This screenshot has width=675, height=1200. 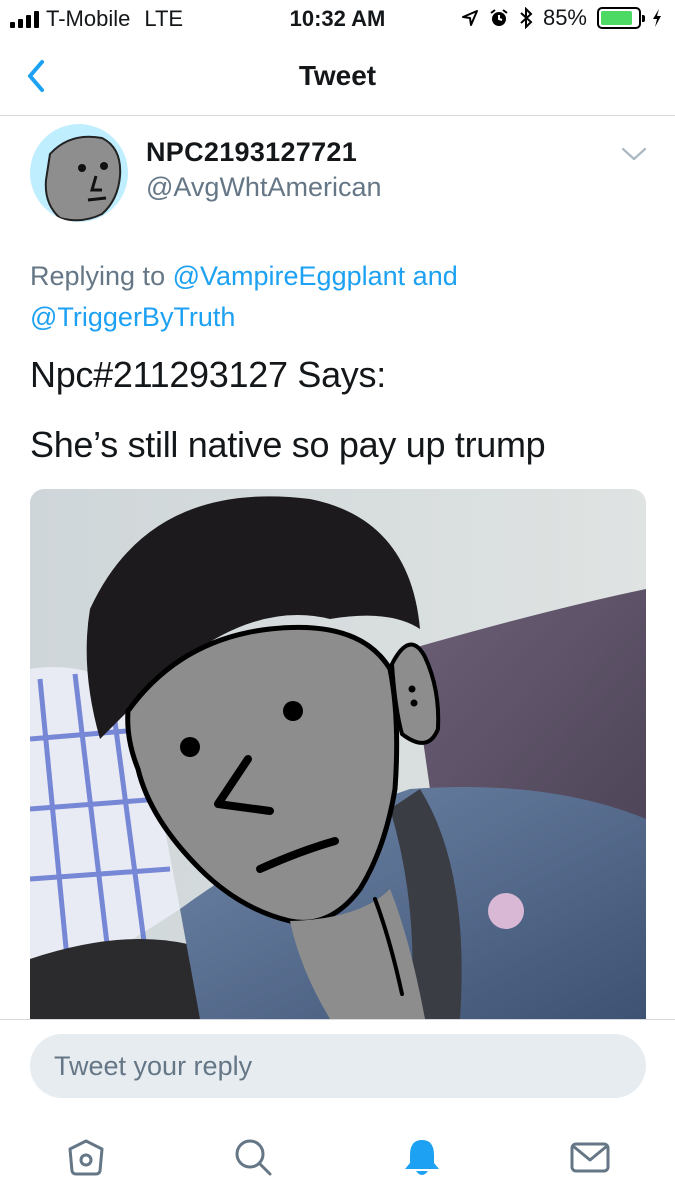 I want to click on status-right: 85%, so click(x=562, y=18).